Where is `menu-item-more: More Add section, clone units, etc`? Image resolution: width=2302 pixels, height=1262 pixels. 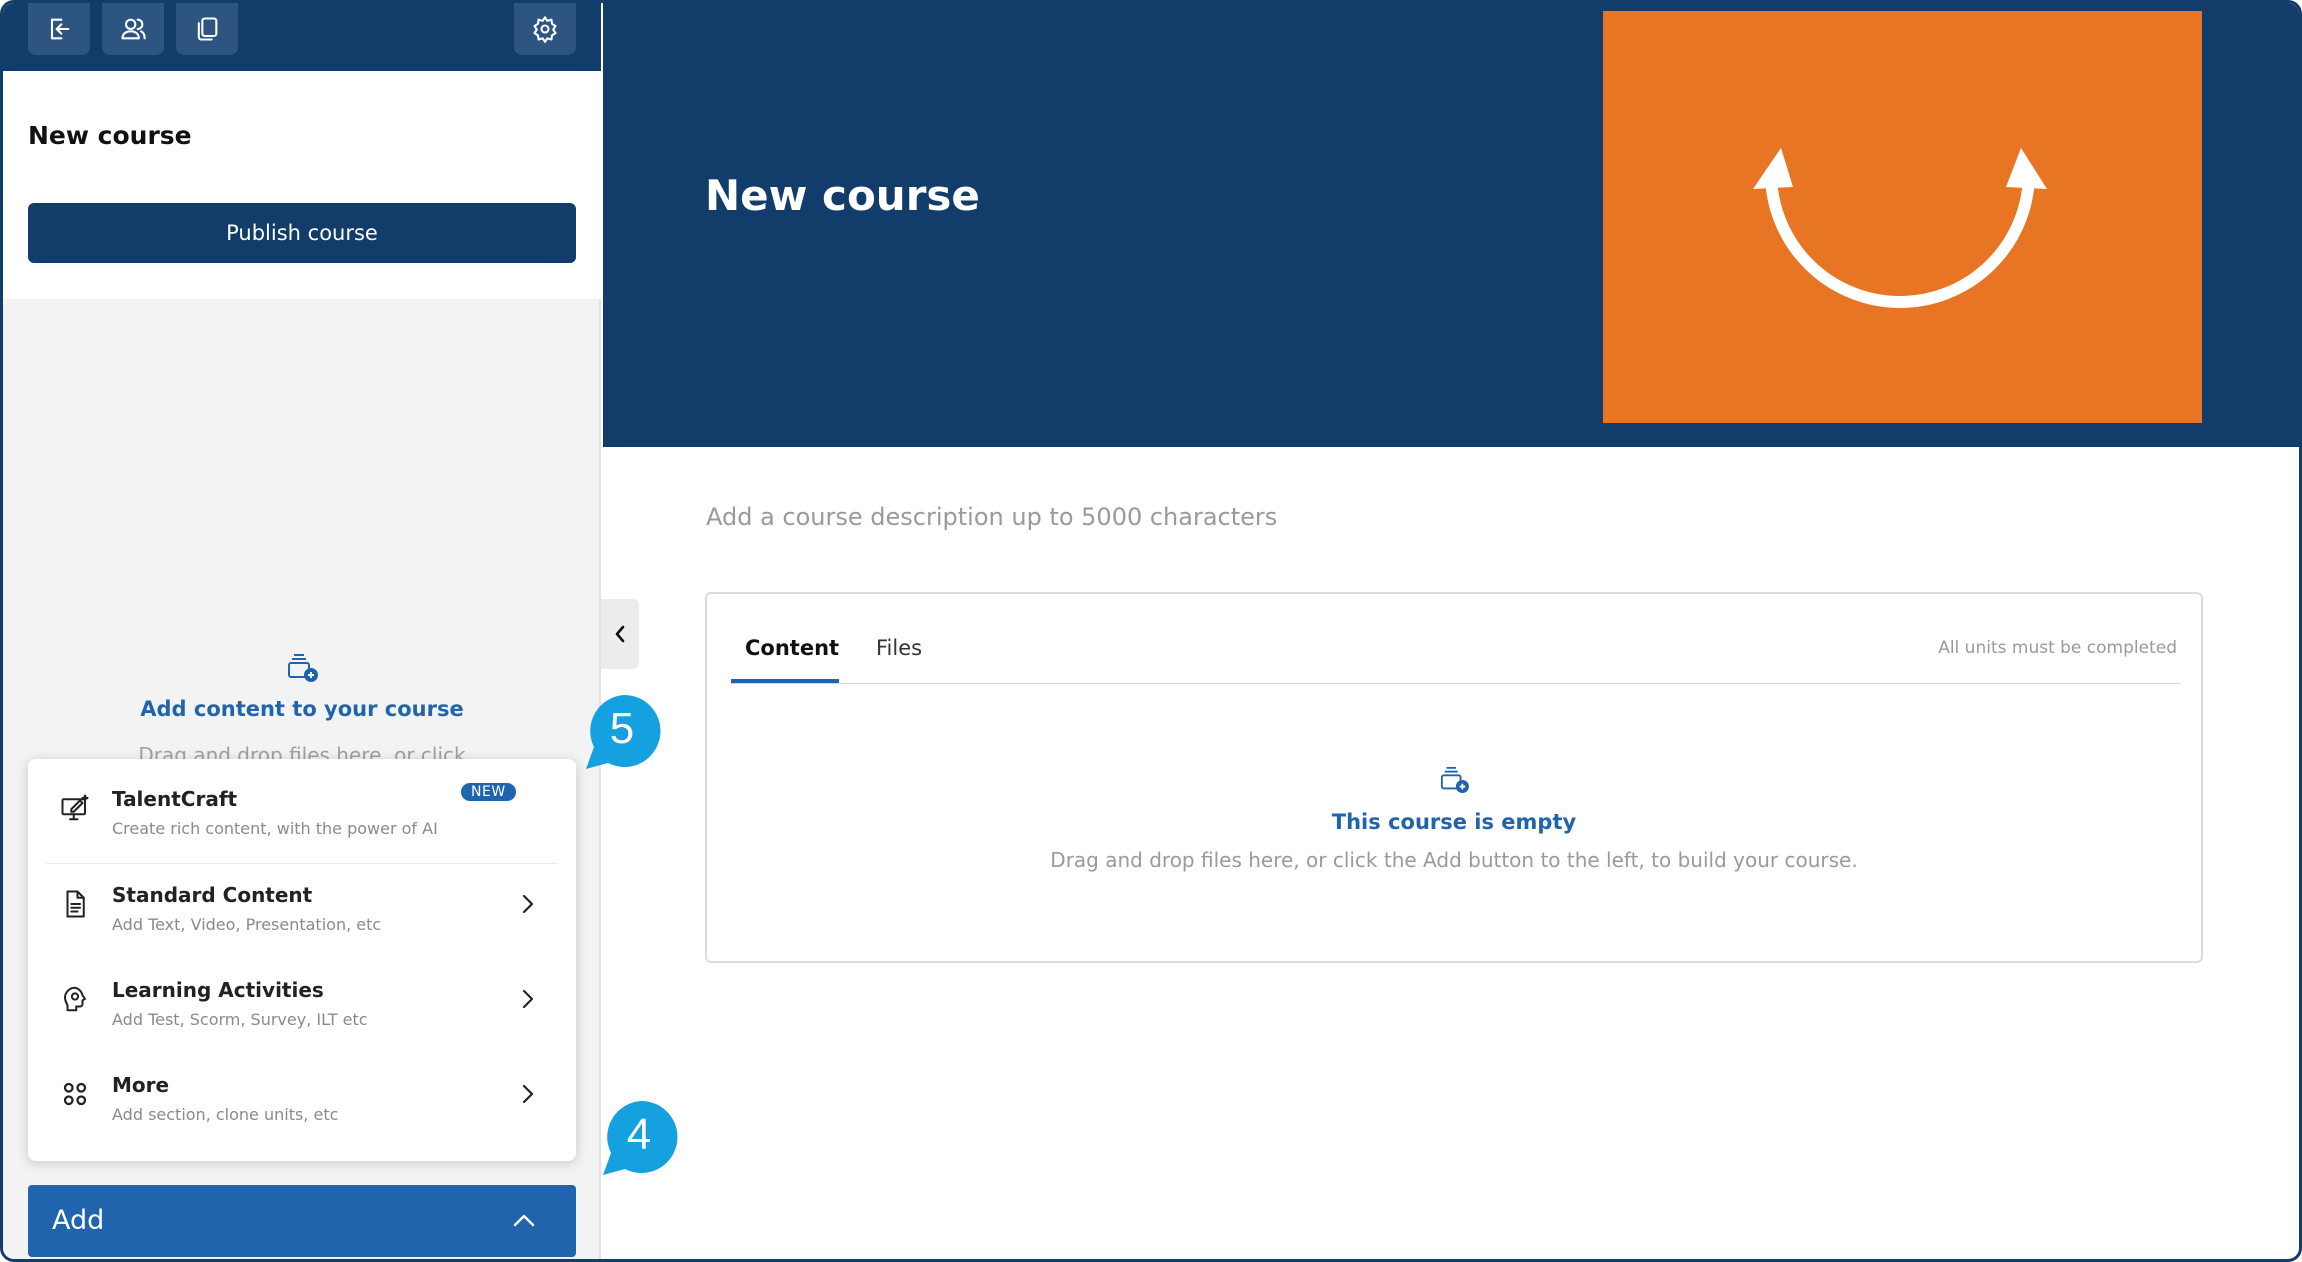
menu-item-more: More Add section, clone units, etc is located at coordinates (302, 1090).